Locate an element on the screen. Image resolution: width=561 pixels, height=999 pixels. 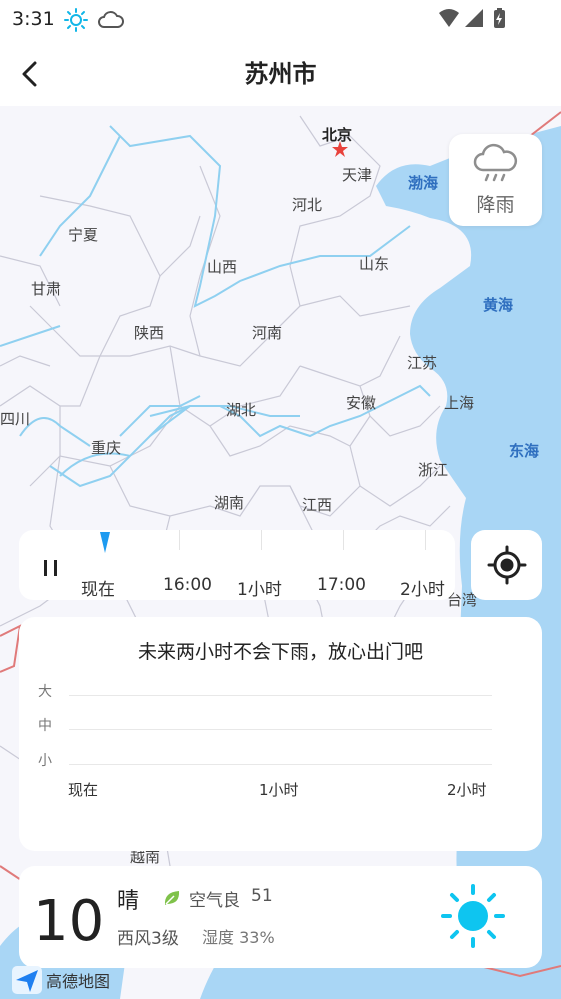
weather-condition: 晴 is located at coordinates (128, 901).